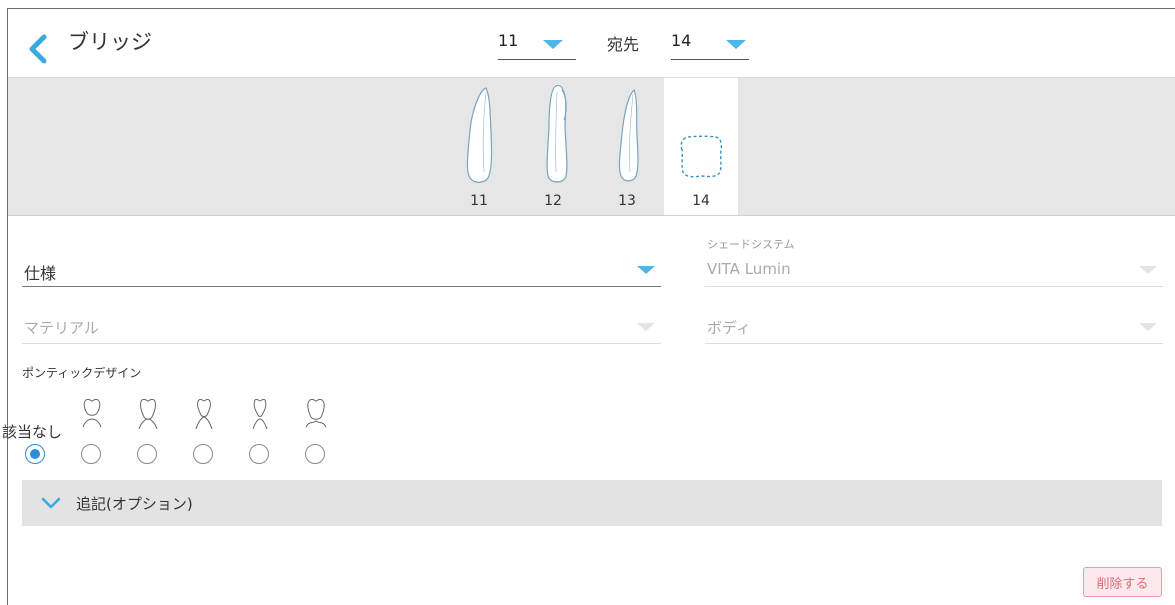  I want to click on body-select: ボディ, so click(934, 327).